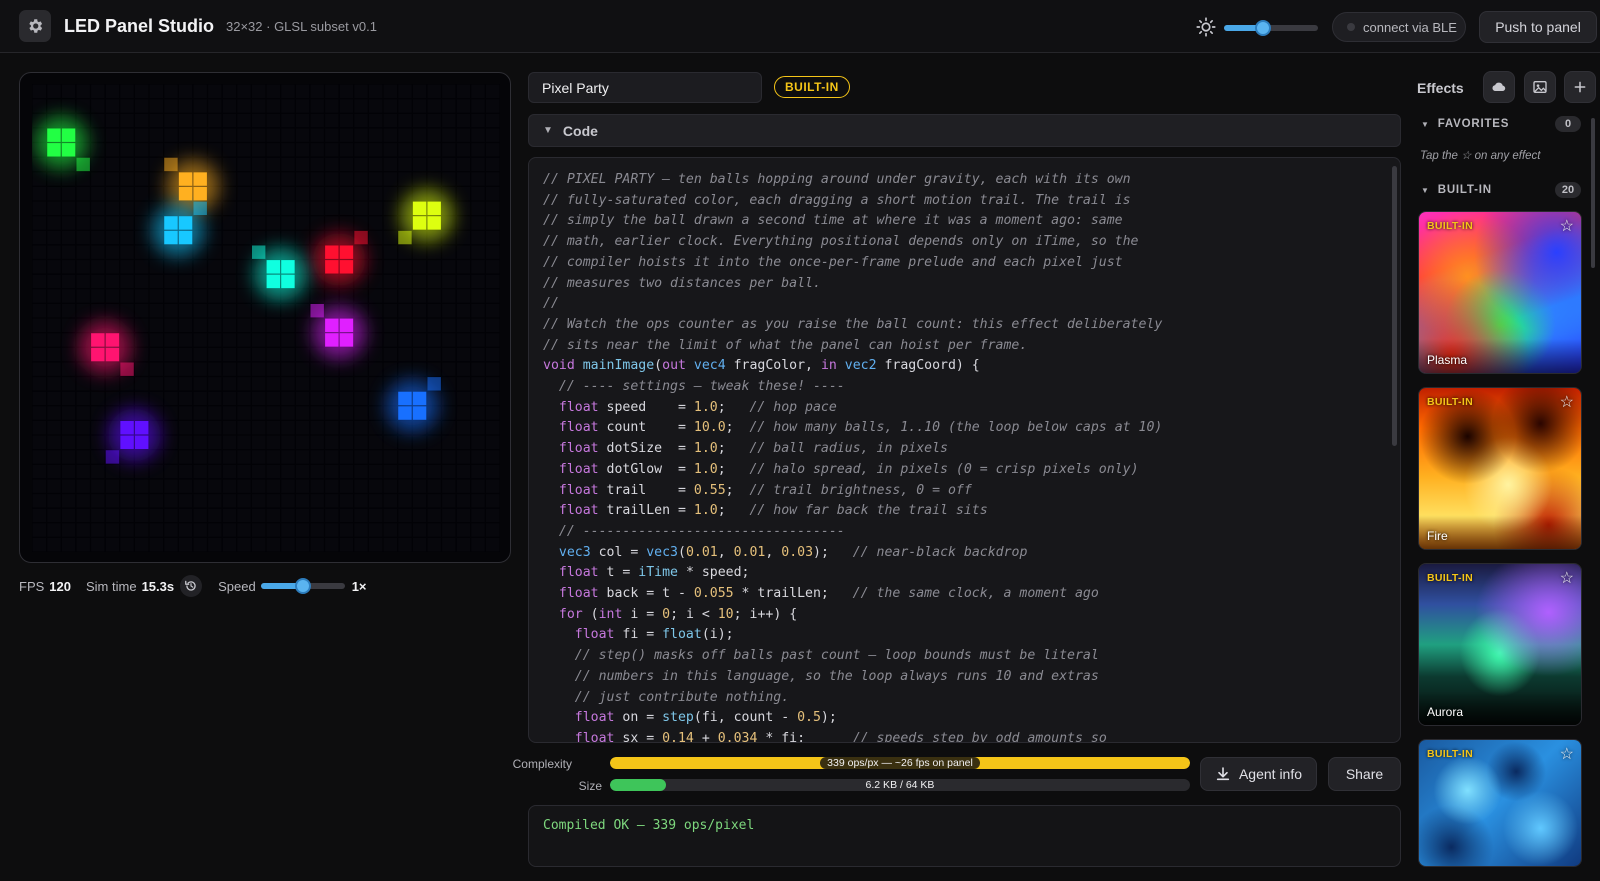  What do you see at coordinates (900, 763) in the screenshot?
I see `complexity-text: 339 ops/px — ~26 fps on panel` at bounding box center [900, 763].